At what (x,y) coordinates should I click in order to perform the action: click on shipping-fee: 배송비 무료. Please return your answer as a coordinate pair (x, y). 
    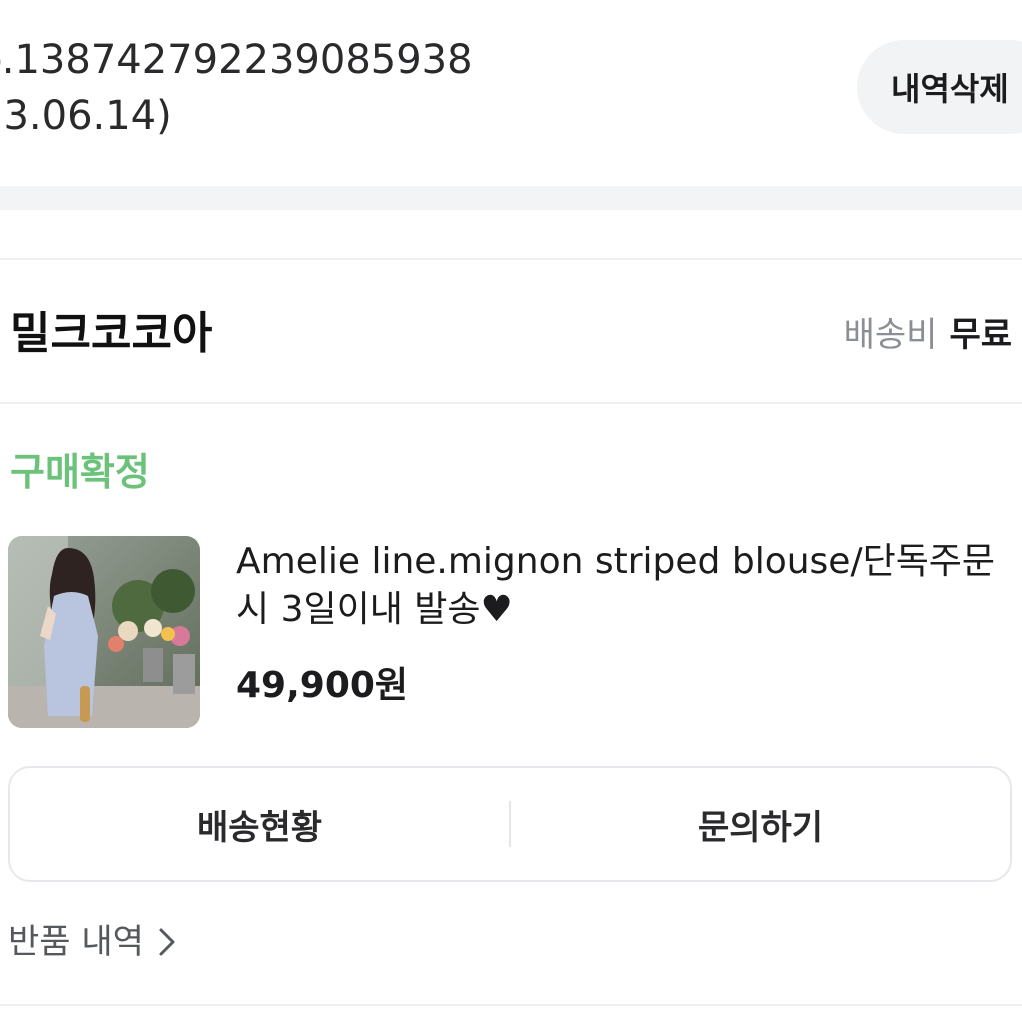
    Looking at the image, I should click on (928, 335).